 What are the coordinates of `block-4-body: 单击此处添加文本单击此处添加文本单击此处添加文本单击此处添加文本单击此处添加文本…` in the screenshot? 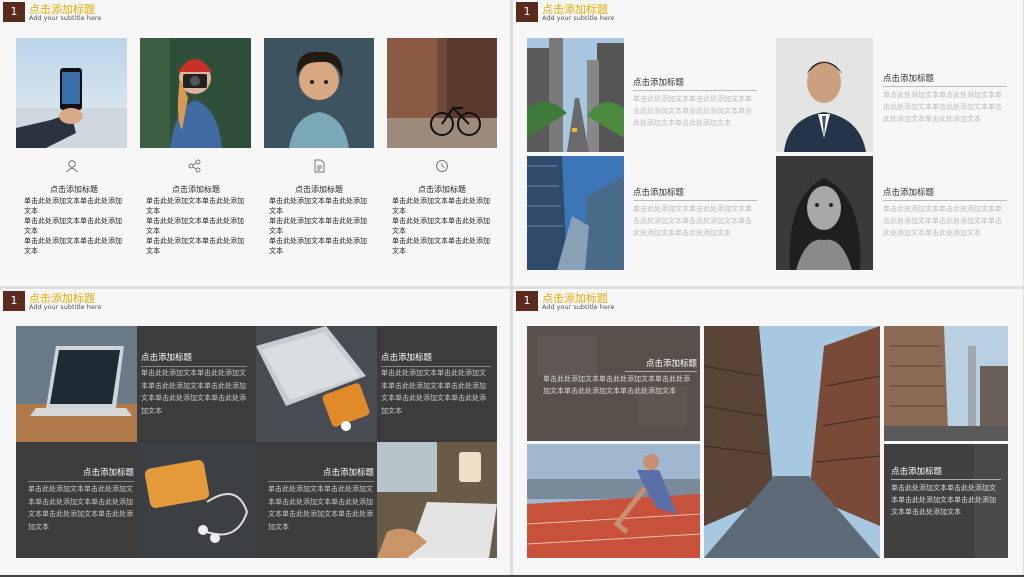 It's located at (942, 221).